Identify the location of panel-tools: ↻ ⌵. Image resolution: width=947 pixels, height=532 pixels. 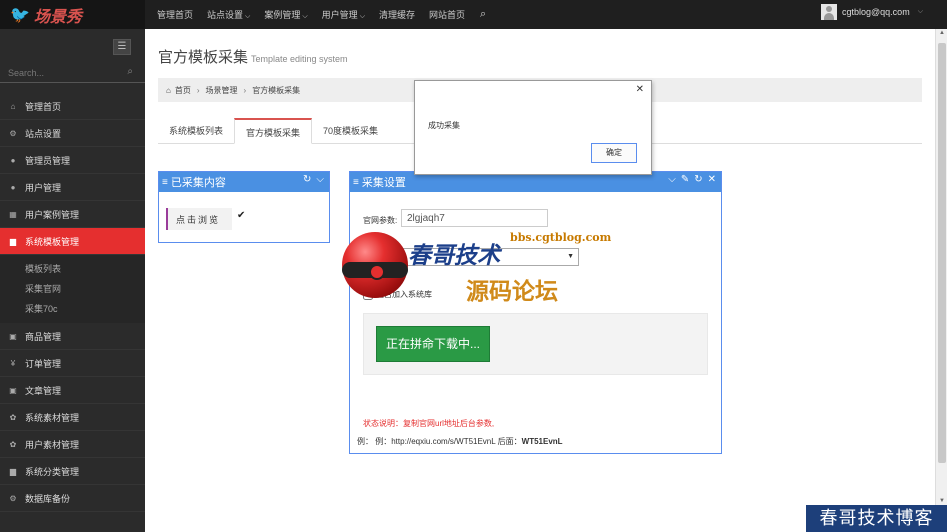
(311, 179).